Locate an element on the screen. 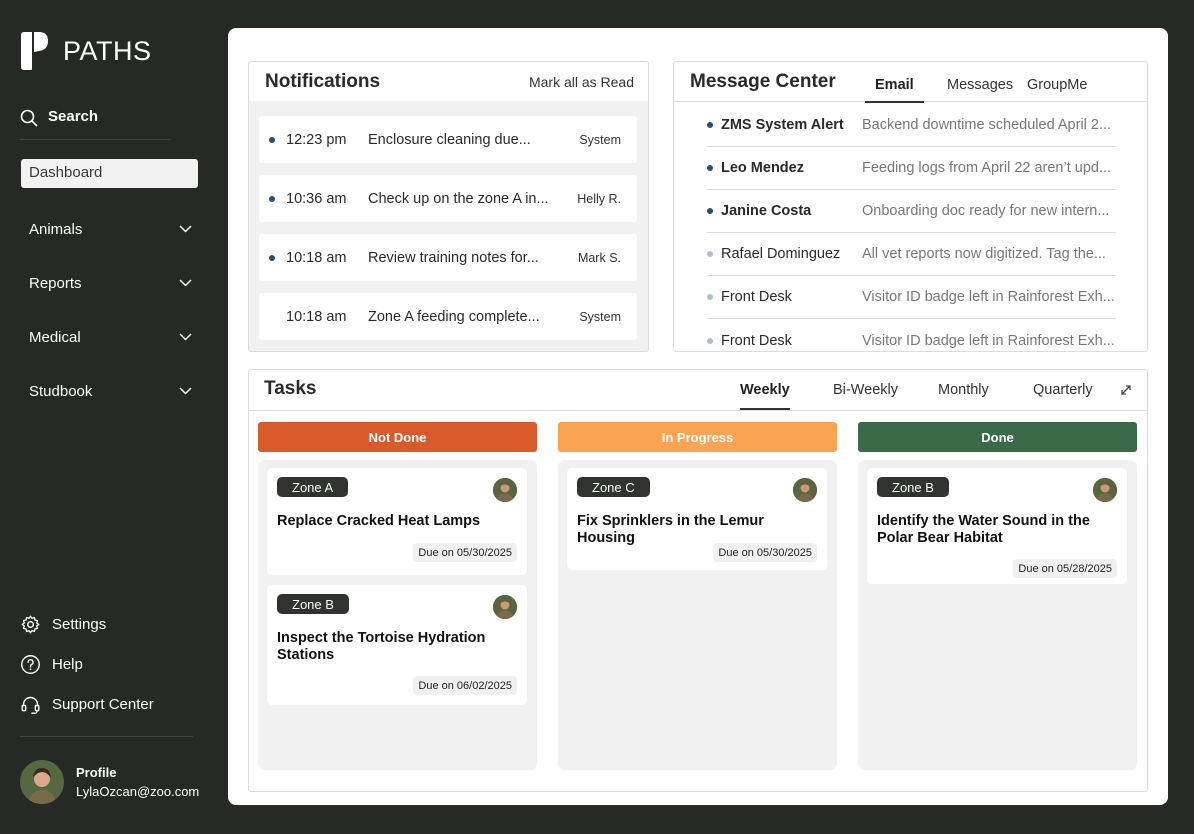  support-center-label: Support Center is located at coordinates (103, 704).